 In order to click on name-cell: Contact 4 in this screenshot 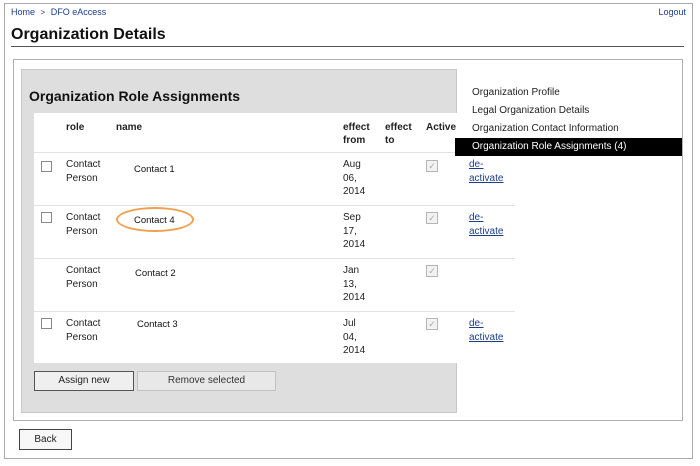, I will do `click(154, 220)`.